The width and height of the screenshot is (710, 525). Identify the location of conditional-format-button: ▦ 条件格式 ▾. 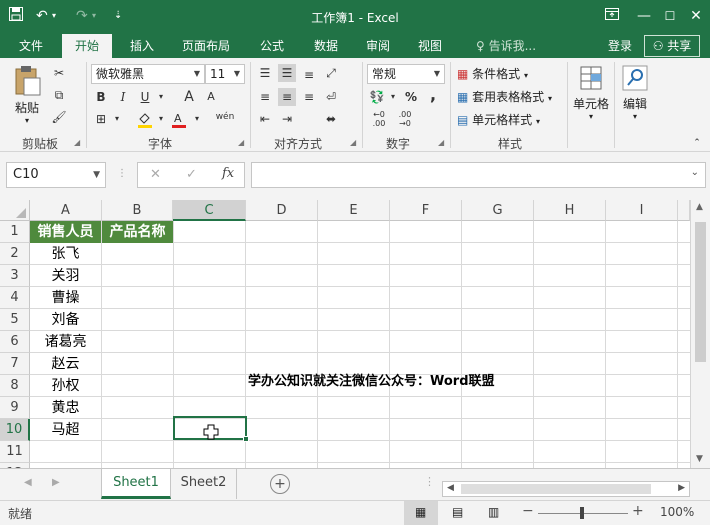
(512, 74).